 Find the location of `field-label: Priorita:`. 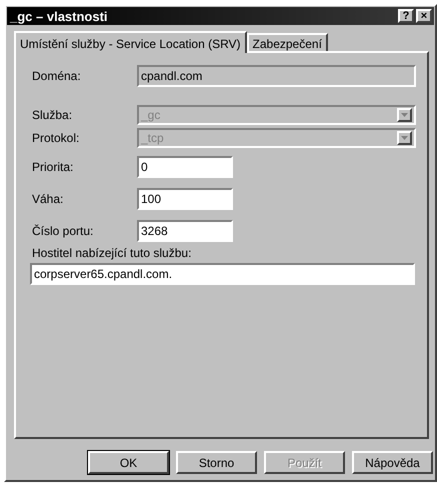

field-label: Priorita: is located at coordinates (53, 167).